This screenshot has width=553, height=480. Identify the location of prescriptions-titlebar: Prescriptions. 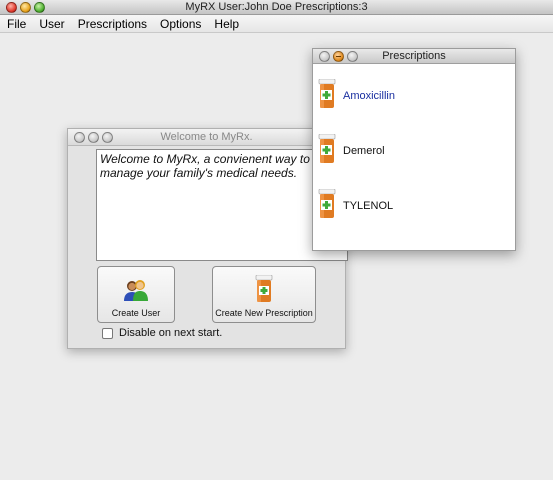
(414, 56).